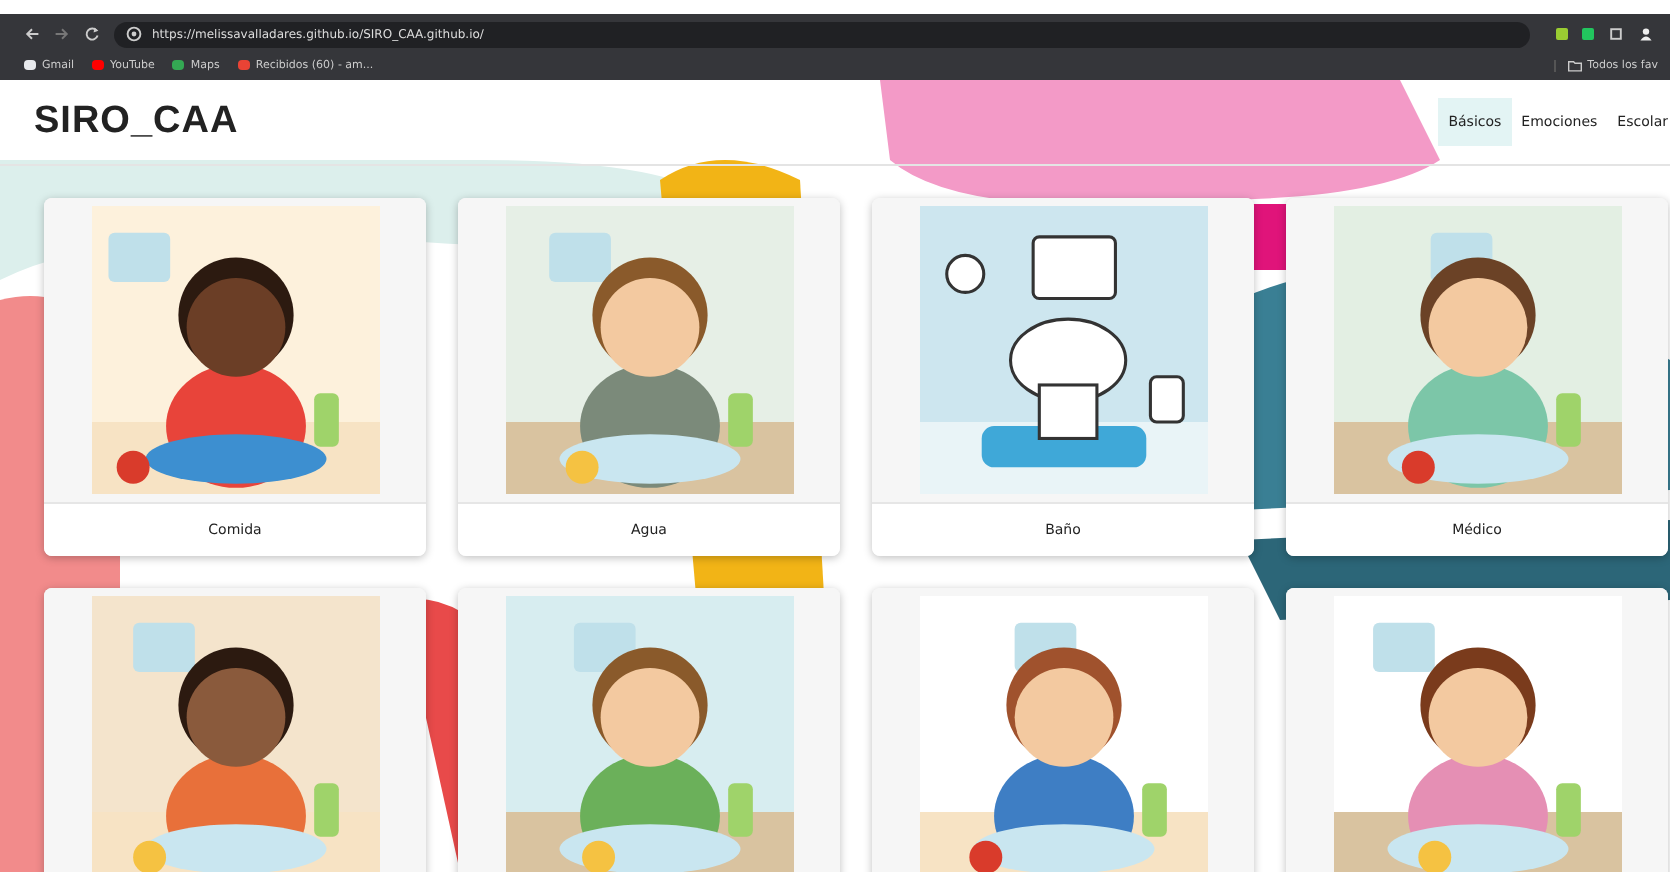  I want to click on site-info-icon, so click(134, 34).